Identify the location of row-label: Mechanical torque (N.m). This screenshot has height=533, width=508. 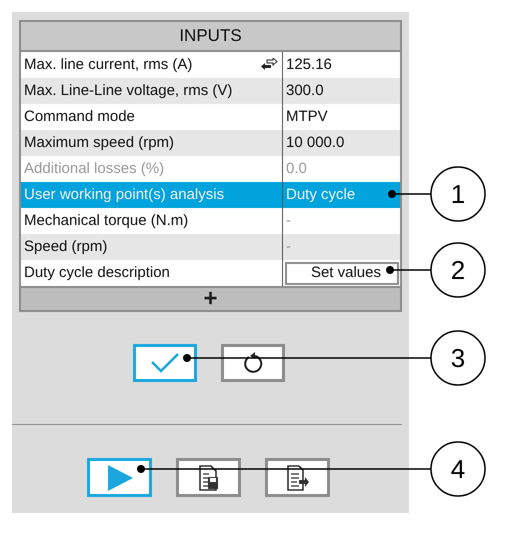
(106, 220).